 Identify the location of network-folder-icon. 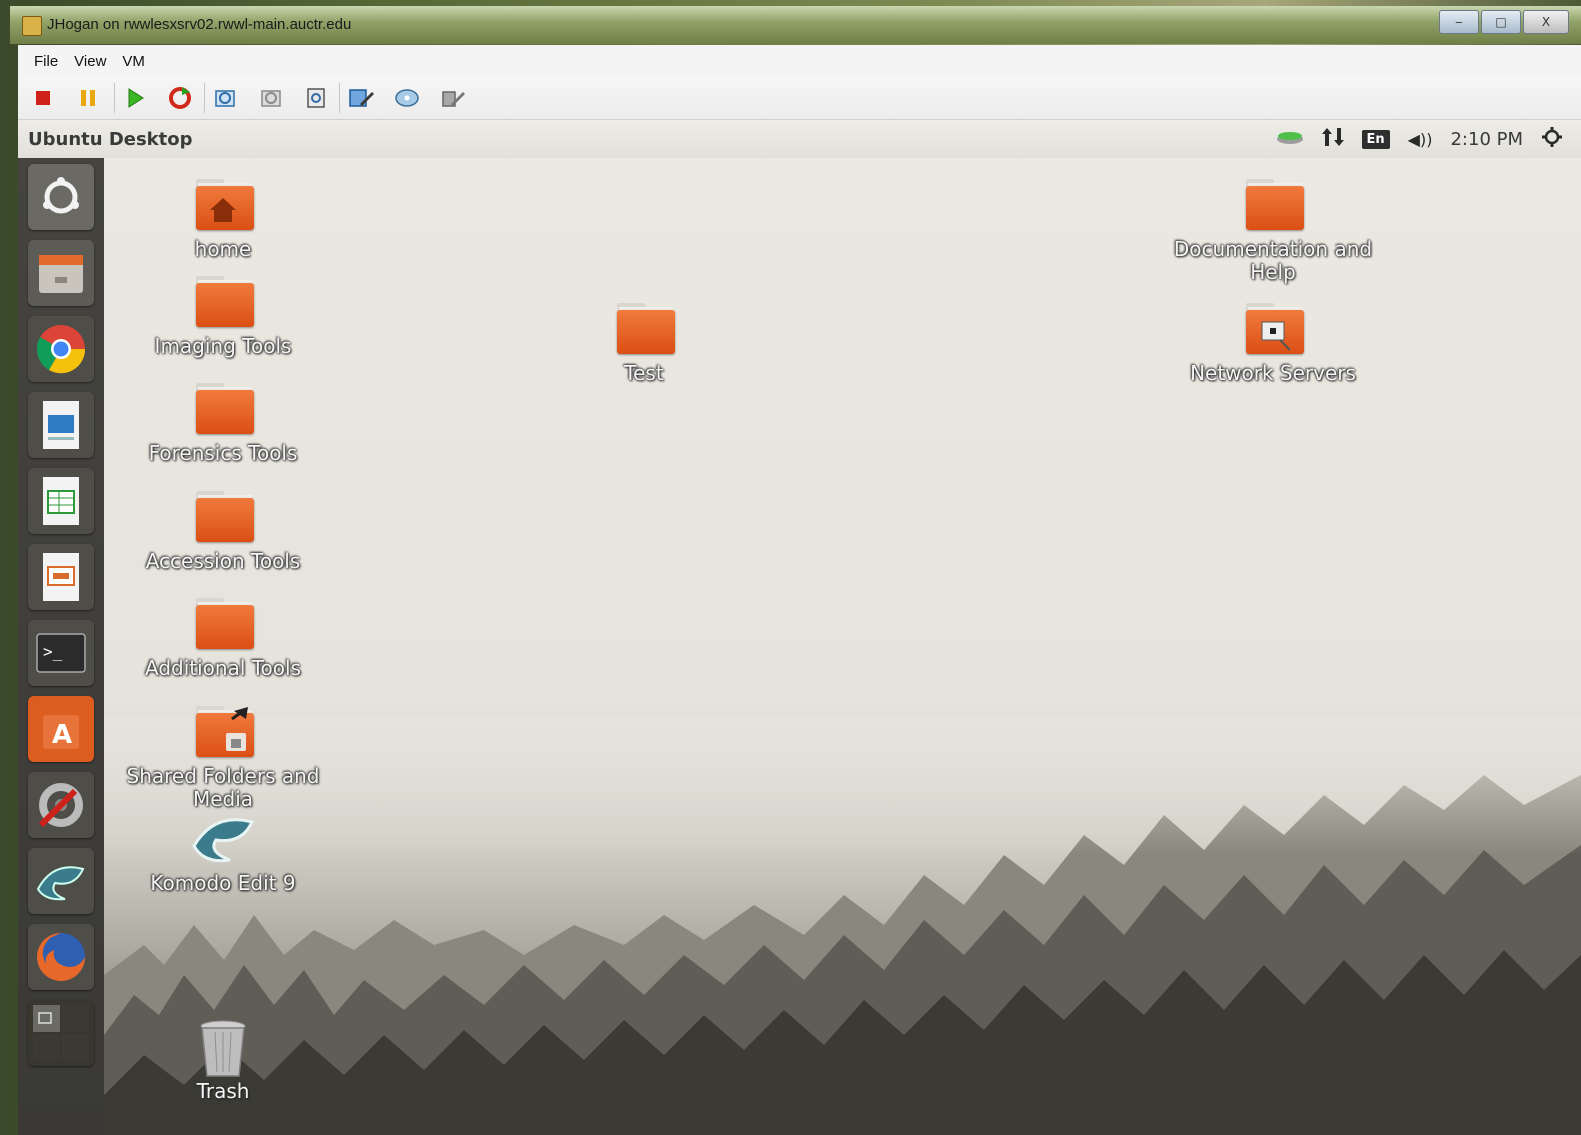
(1273, 329).